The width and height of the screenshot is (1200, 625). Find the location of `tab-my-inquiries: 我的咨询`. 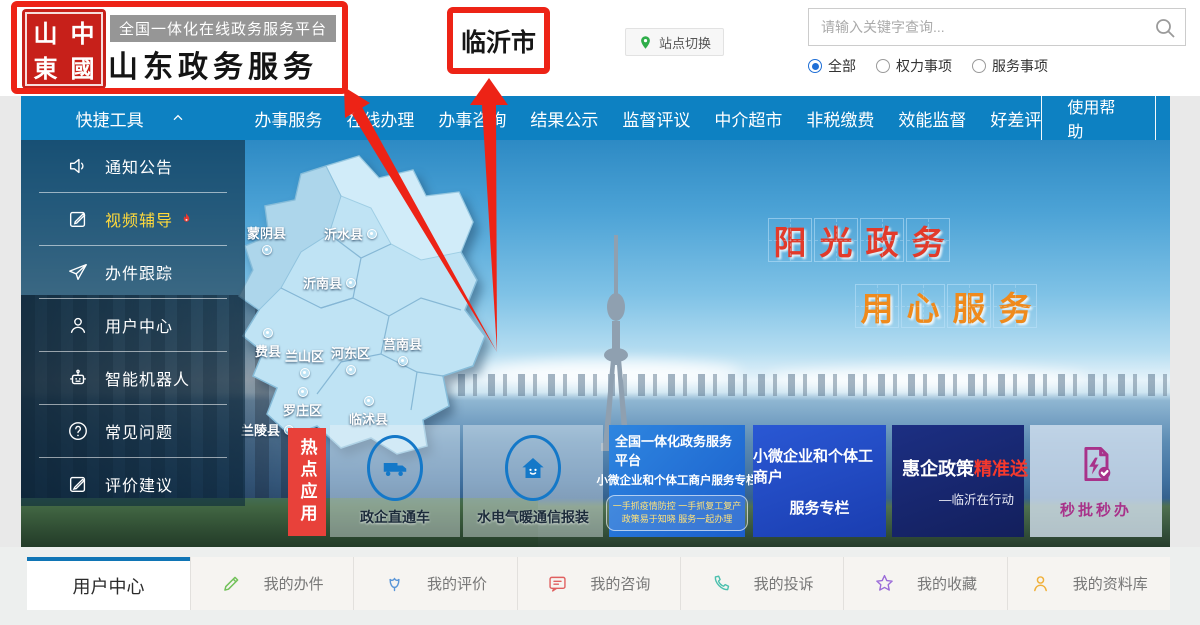

tab-my-inquiries: 我的咨询 is located at coordinates (598, 583).